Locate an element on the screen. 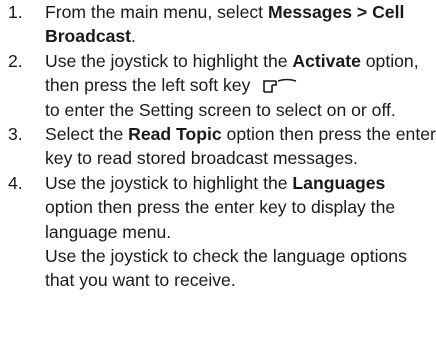 Image resolution: width=436 pixels, height=364 pixels. step-number: 2. is located at coordinates (15, 60).